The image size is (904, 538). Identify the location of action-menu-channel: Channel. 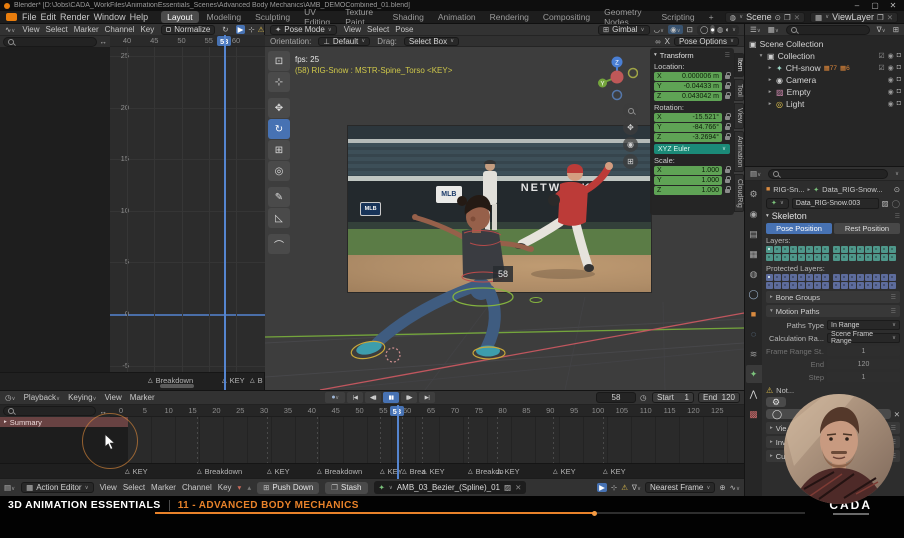
(197, 487).